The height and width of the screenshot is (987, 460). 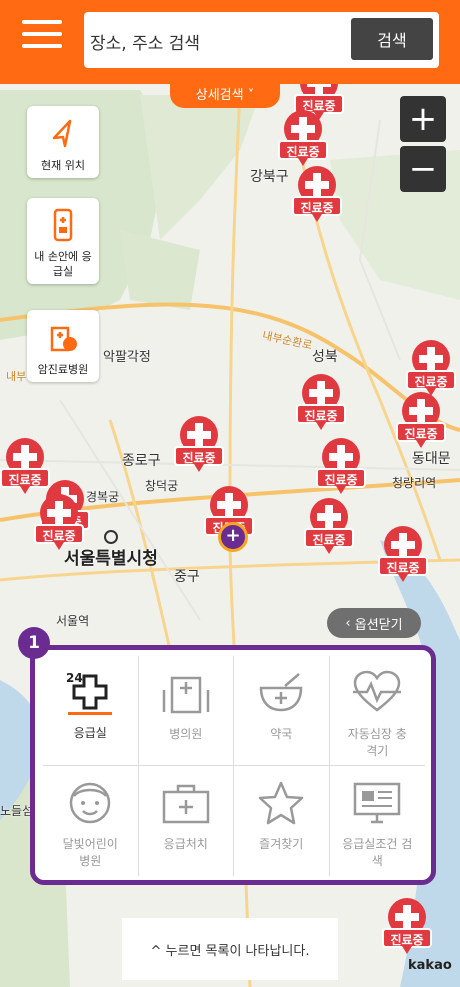 I want to click on first-aid-kit-icon, so click(x=185, y=804).